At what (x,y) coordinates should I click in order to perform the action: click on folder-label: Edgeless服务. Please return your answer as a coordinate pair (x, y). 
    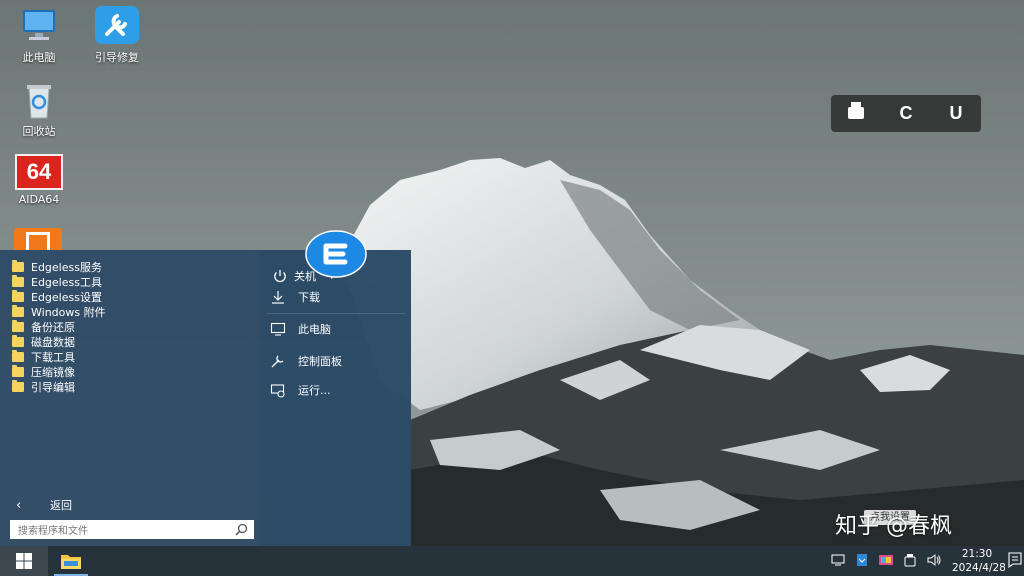
    Looking at the image, I should click on (66, 267).